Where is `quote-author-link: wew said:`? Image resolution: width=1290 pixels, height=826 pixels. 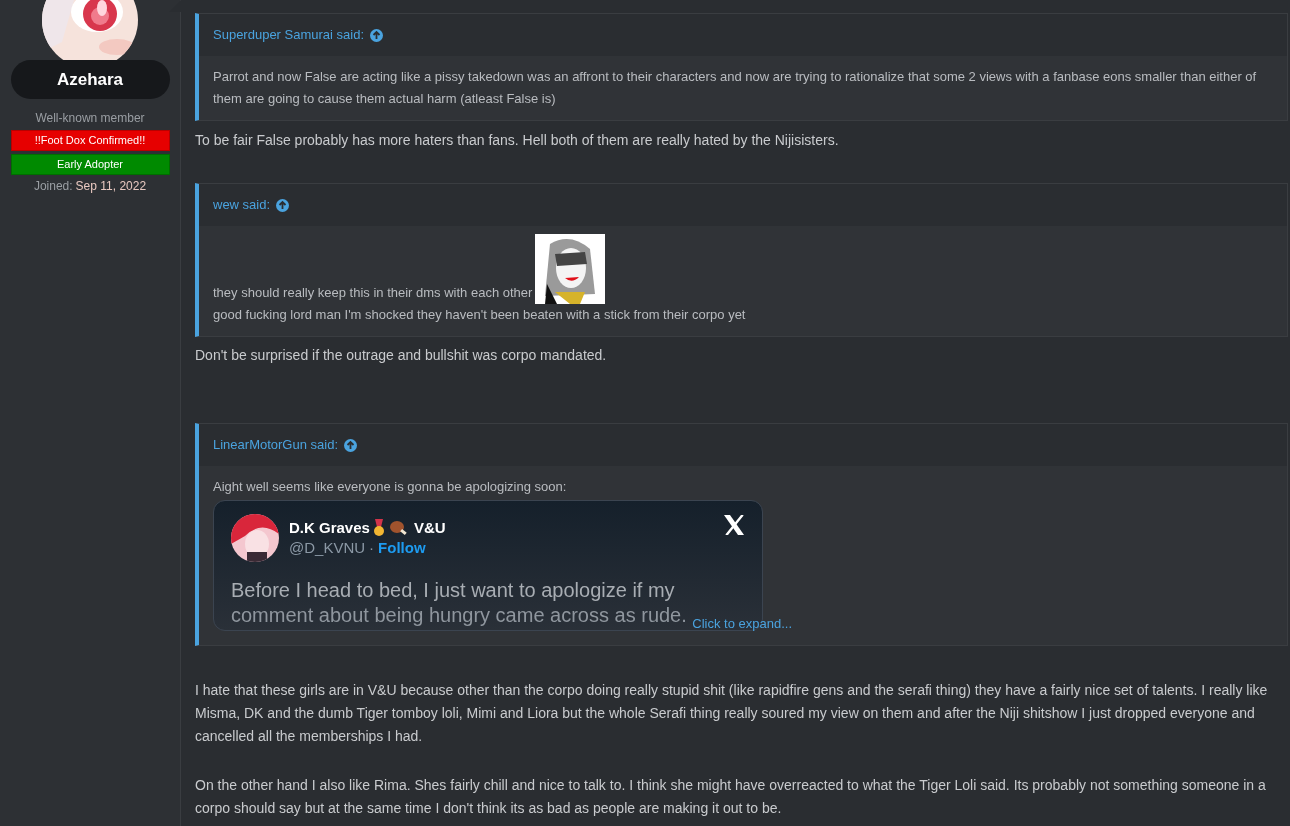
quote-author-link: wew said: is located at coordinates (242, 205).